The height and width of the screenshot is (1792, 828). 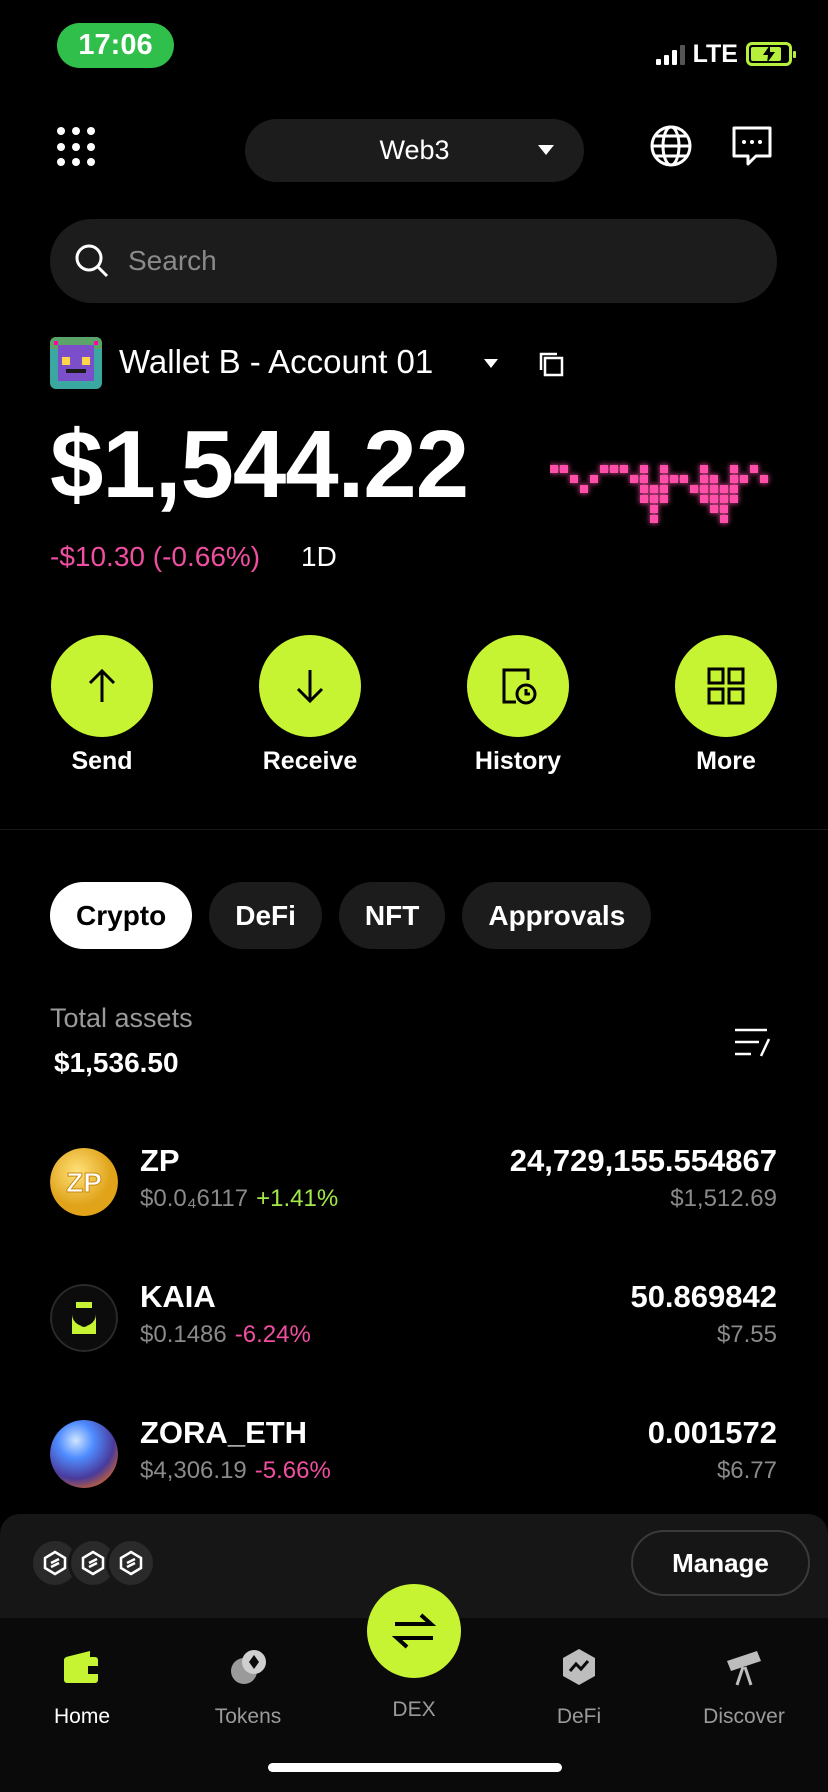 What do you see at coordinates (746, 1334) in the screenshot?
I see `token-value: $7.55` at bounding box center [746, 1334].